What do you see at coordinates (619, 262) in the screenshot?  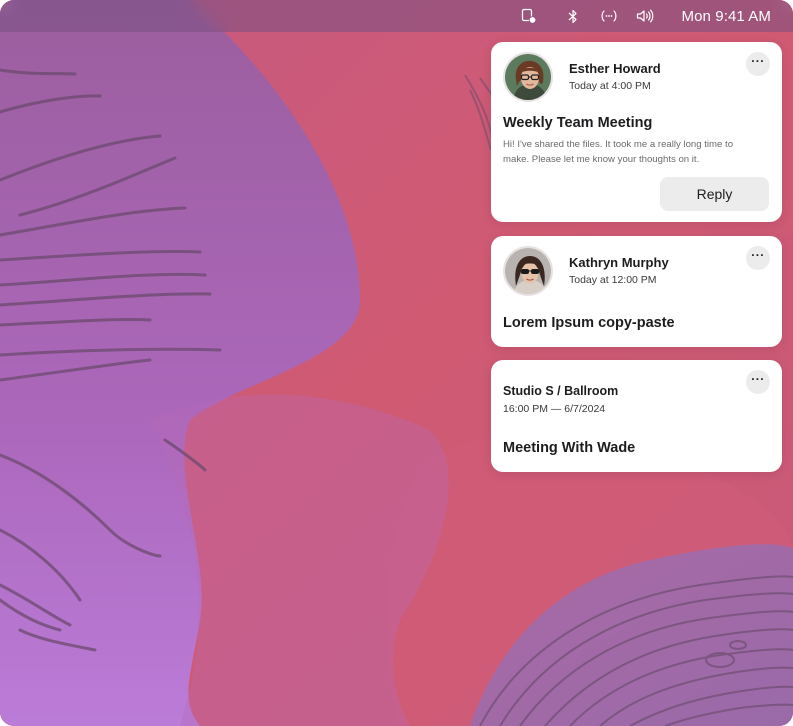 I see `sender-name: Kathryn Murphy` at bounding box center [619, 262].